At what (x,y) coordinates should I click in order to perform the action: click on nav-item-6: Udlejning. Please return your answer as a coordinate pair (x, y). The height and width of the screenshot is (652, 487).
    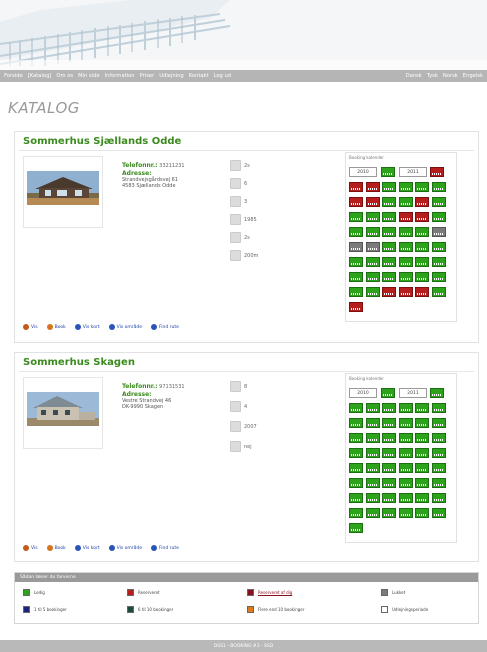
    Looking at the image, I should click on (171, 76).